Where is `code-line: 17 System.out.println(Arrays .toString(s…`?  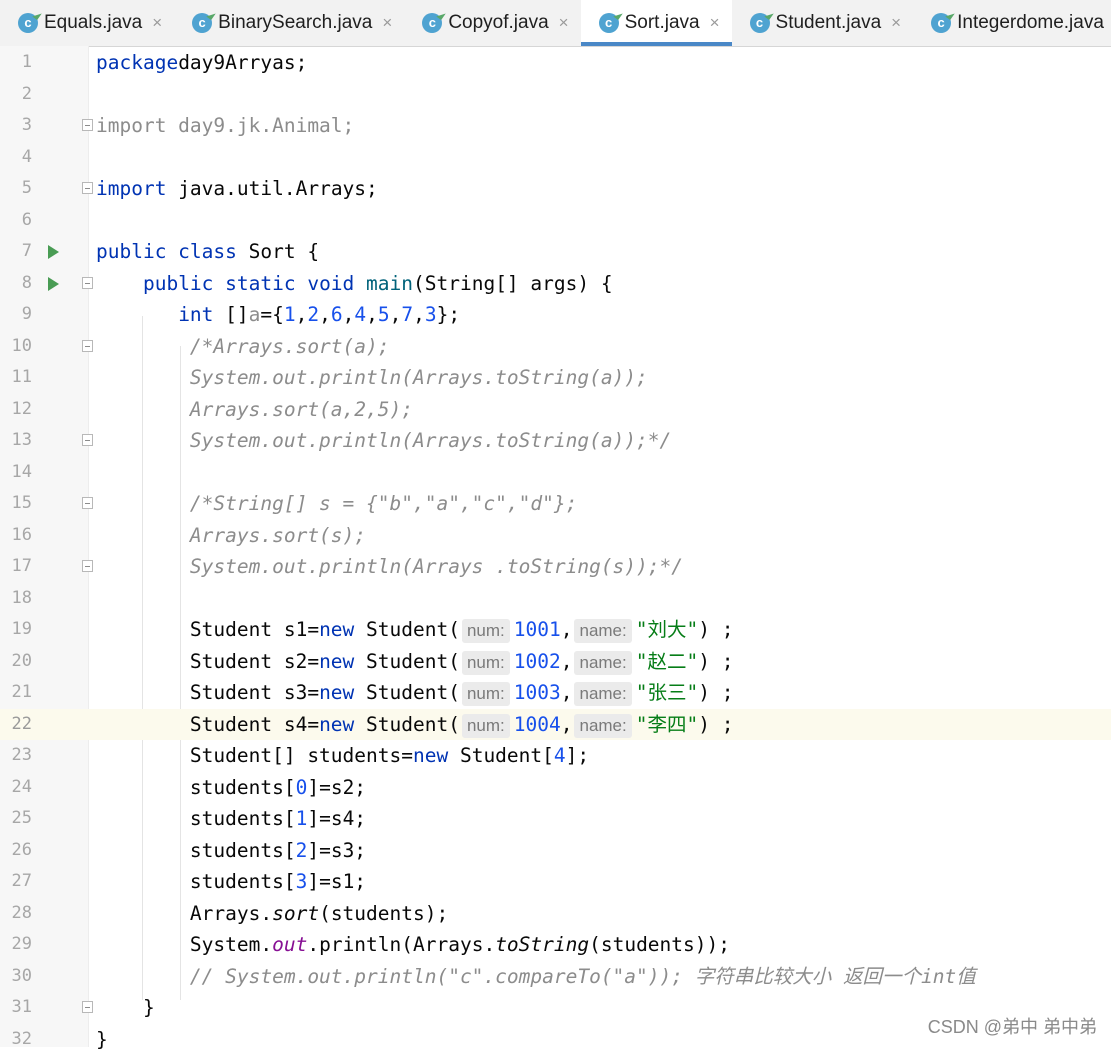
code-line: 17 System.out.println(Arrays .toString(s… is located at coordinates (555, 567).